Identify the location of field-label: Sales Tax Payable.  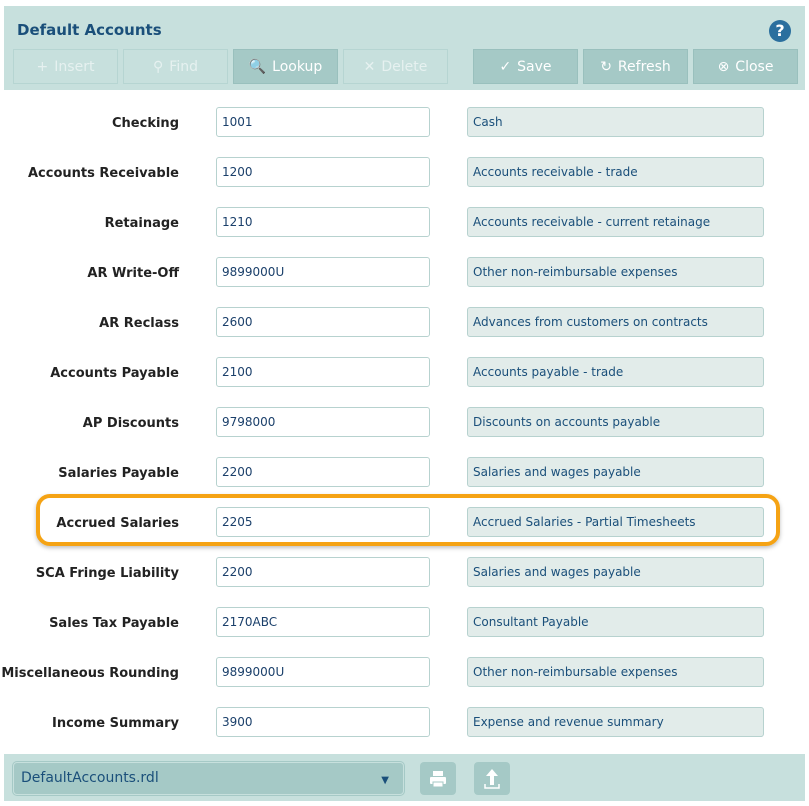
(114, 623).